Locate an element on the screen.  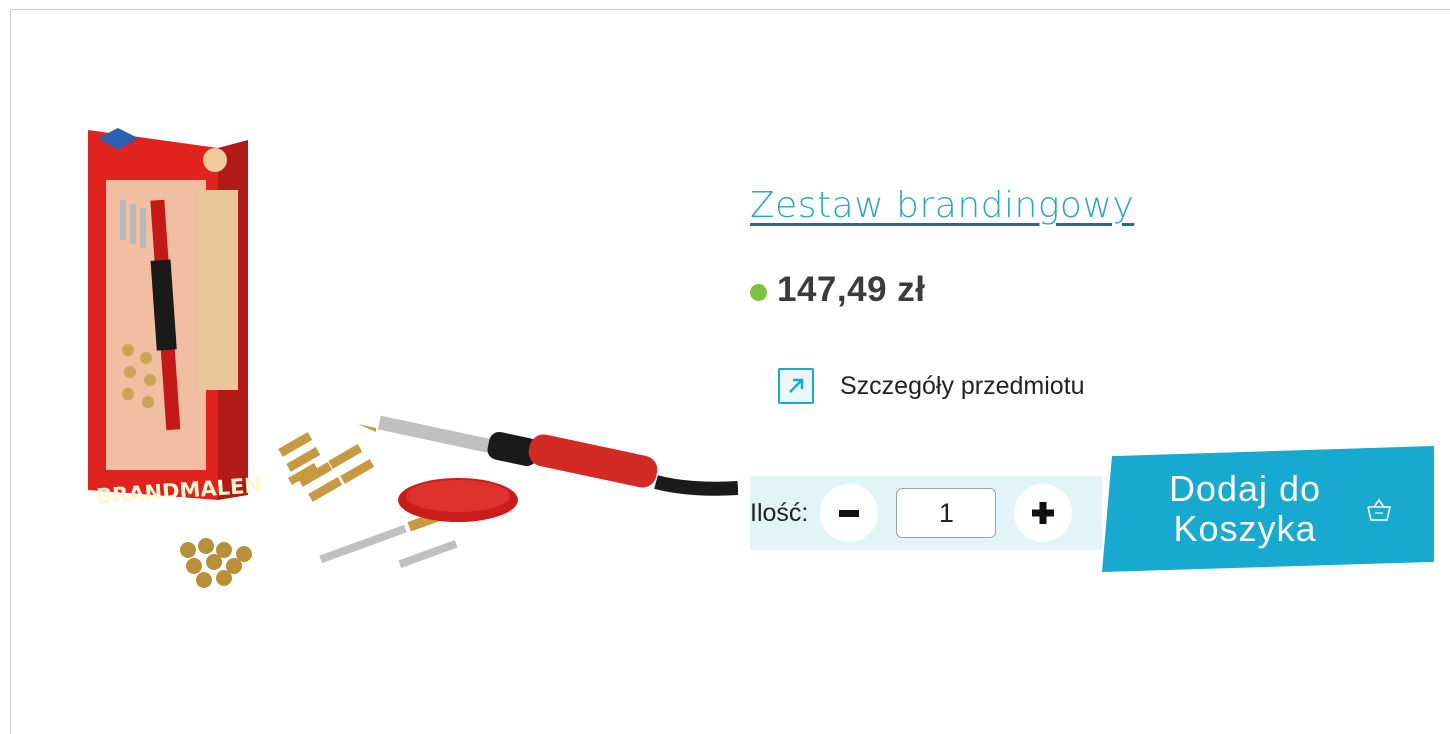
minus-icon is located at coordinates (849, 513).